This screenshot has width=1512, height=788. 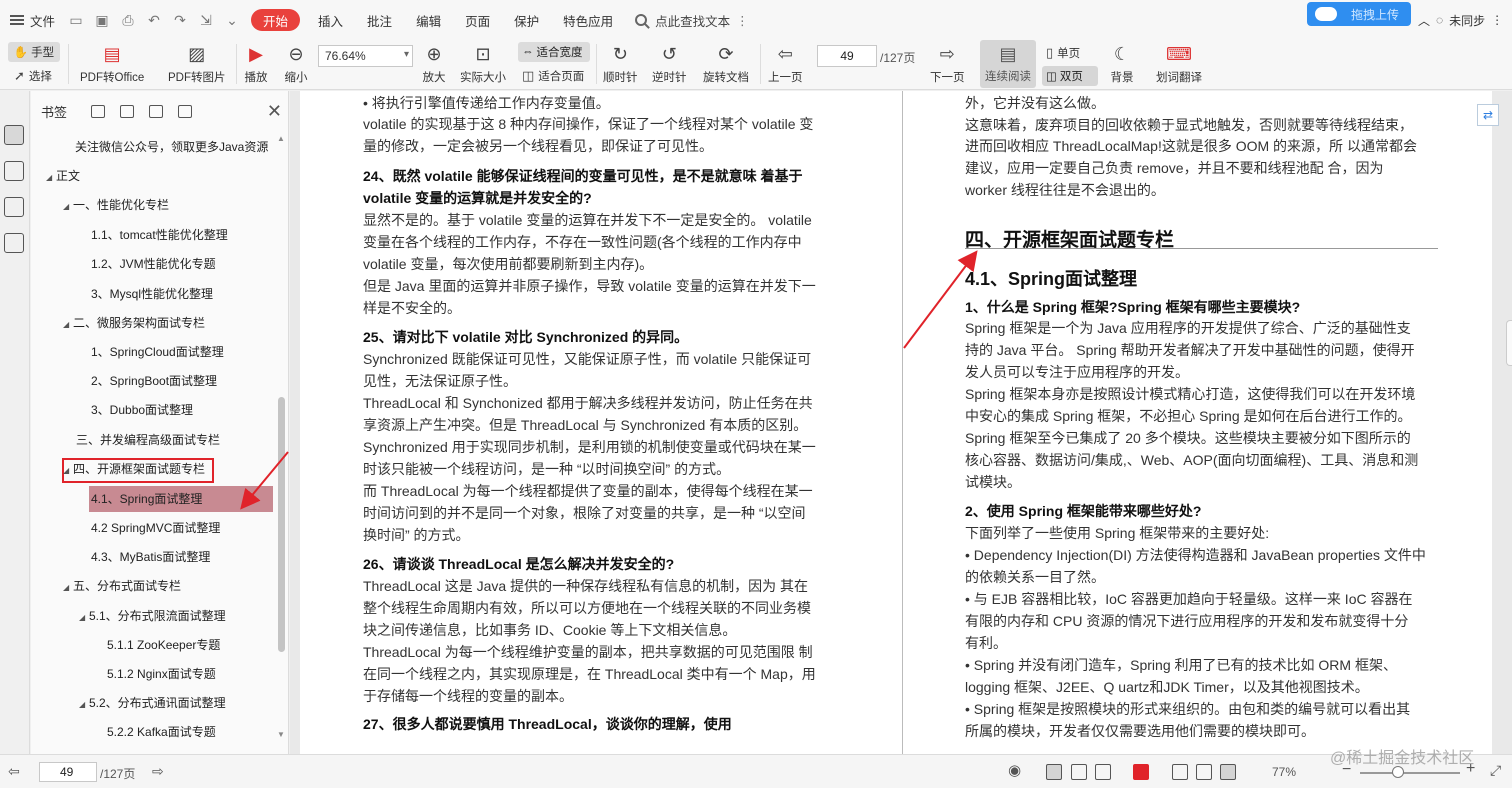 What do you see at coordinates (1228, 772) in the screenshot?
I see `fit-width-icon-status` at bounding box center [1228, 772].